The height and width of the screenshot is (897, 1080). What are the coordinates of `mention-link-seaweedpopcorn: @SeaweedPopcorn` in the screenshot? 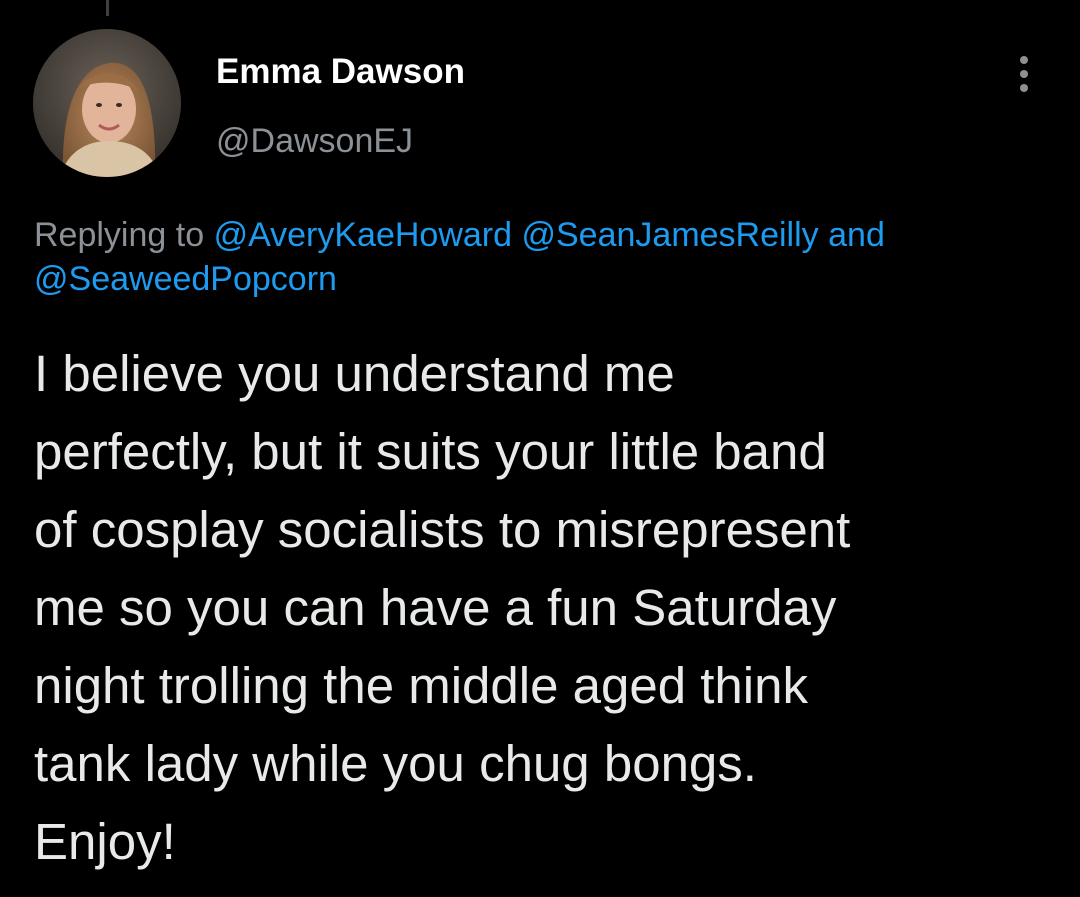 It's located at (185, 279).